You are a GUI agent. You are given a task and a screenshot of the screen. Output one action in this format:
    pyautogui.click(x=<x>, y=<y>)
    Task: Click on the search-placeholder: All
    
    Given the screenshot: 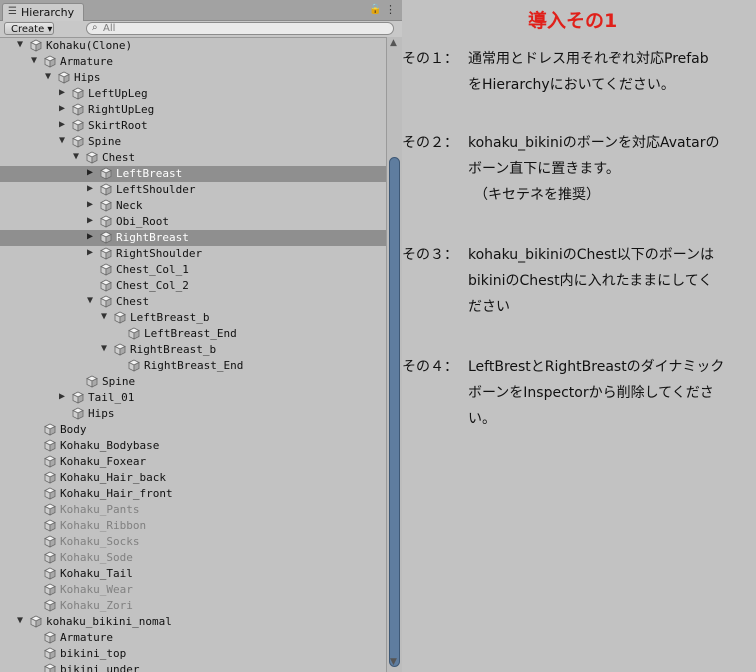 What is the action you would take?
    pyautogui.click(x=109, y=28)
    